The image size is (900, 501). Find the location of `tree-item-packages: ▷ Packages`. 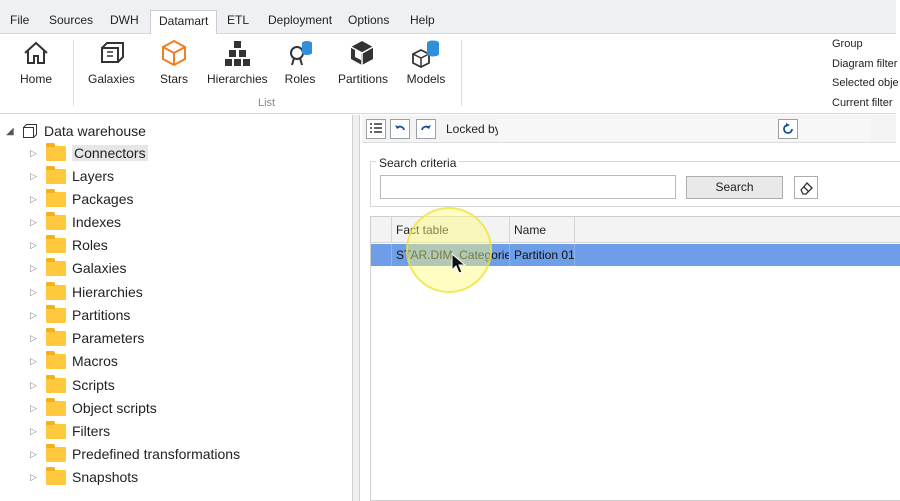

tree-item-packages: ▷ Packages is located at coordinates (81, 198).